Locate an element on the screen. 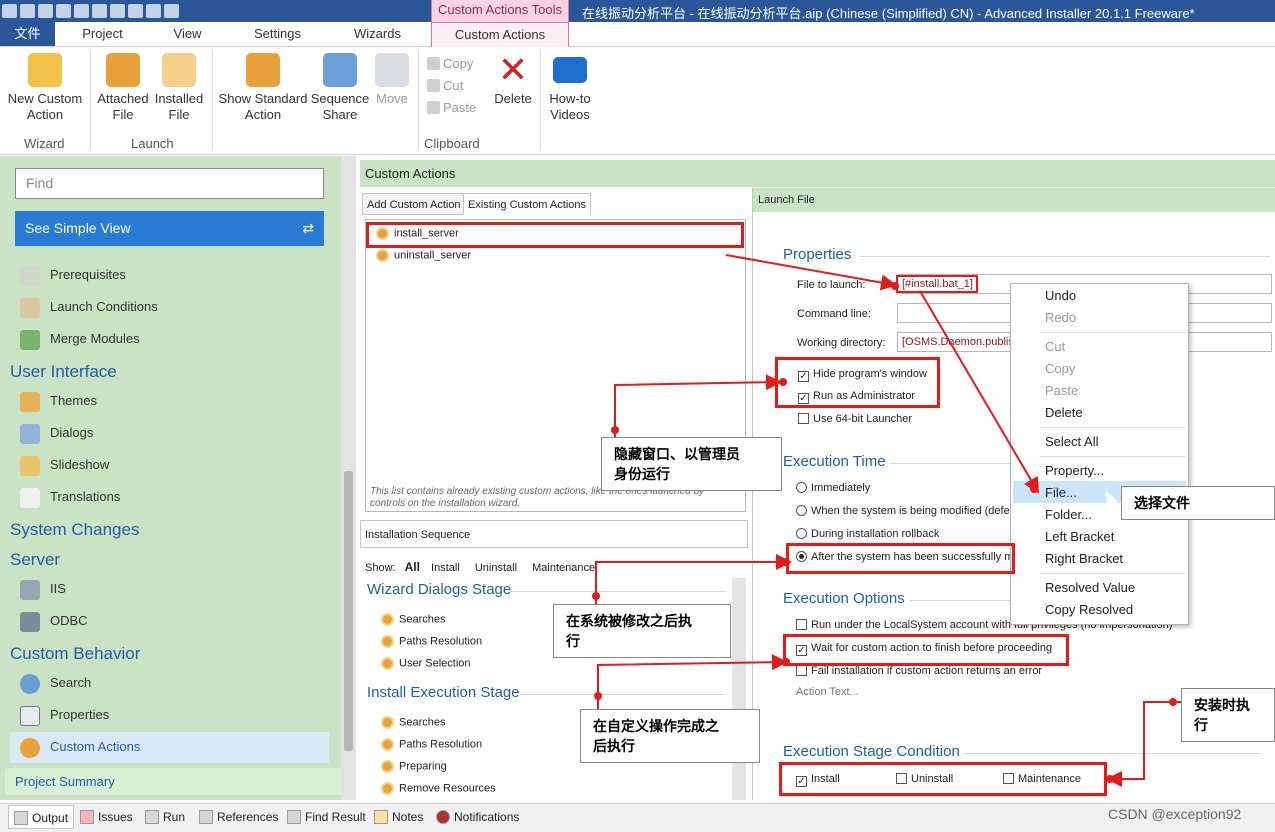 The width and height of the screenshot is (1275, 832). tab-file: 文件 is located at coordinates (27, 34).